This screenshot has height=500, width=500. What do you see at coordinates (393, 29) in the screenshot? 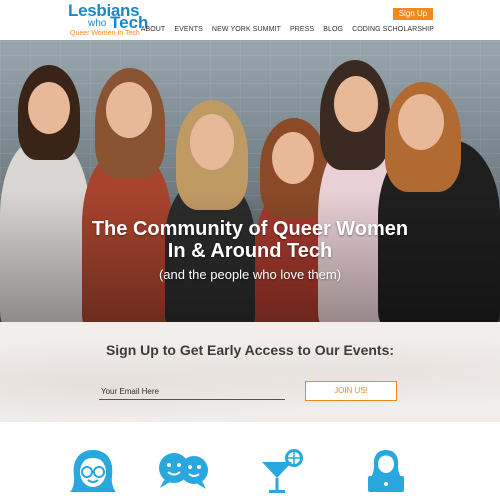
I see `nav-coding-scholarship: CODING SCHOLARSHIP` at bounding box center [393, 29].